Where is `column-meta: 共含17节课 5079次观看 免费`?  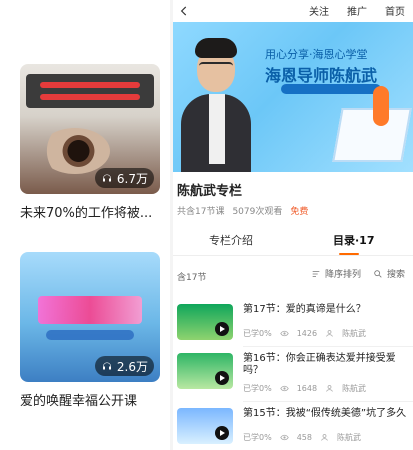
column-meta: 共含17节课 5079次观看 免费 is located at coordinates (242, 210).